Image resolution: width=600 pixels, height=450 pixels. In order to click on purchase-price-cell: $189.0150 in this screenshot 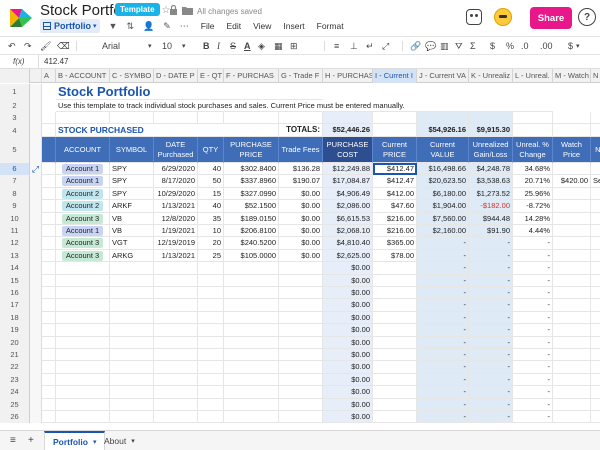, I will do `click(251, 218)`.